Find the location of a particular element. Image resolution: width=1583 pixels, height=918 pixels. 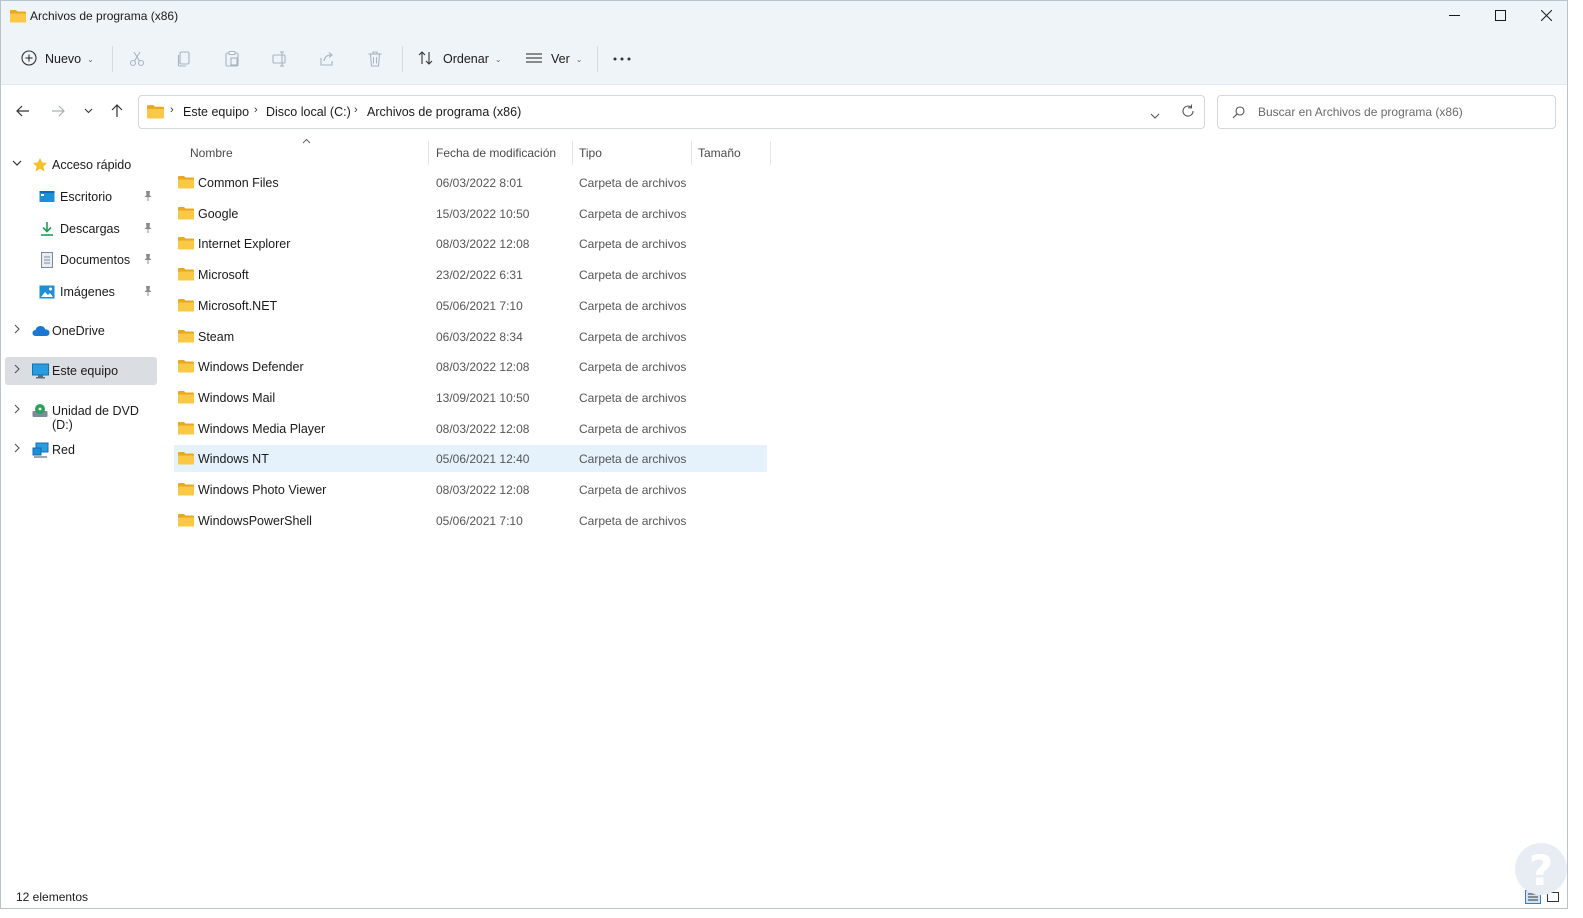

delete-icon is located at coordinates (375, 59).